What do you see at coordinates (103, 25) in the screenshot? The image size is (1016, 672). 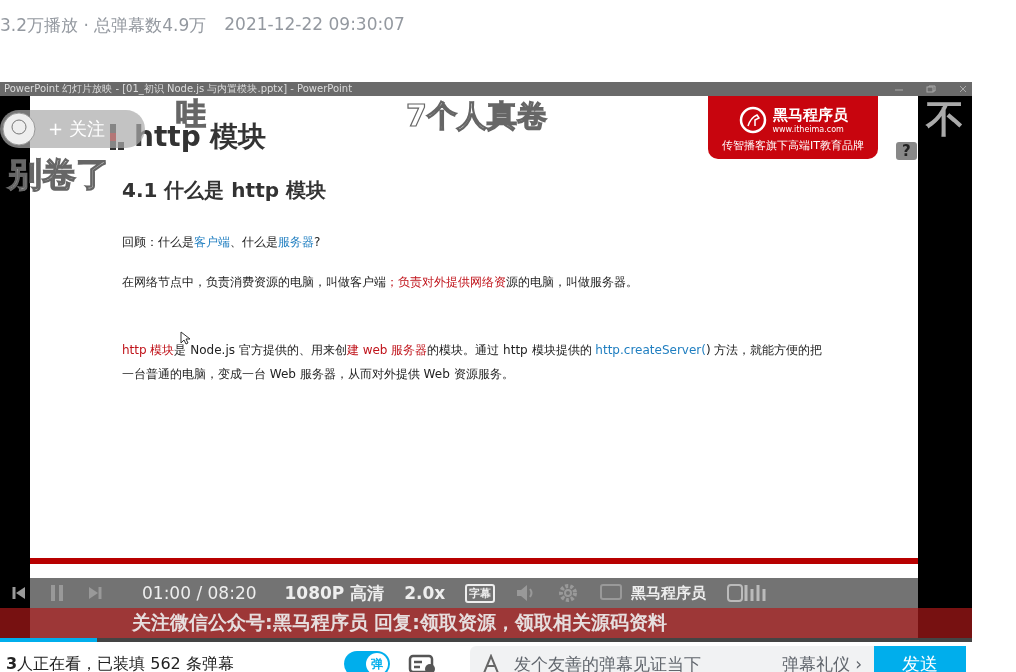 I see `video-stats: 3.2万播放 · 总弹幕数4.9万` at bounding box center [103, 25].